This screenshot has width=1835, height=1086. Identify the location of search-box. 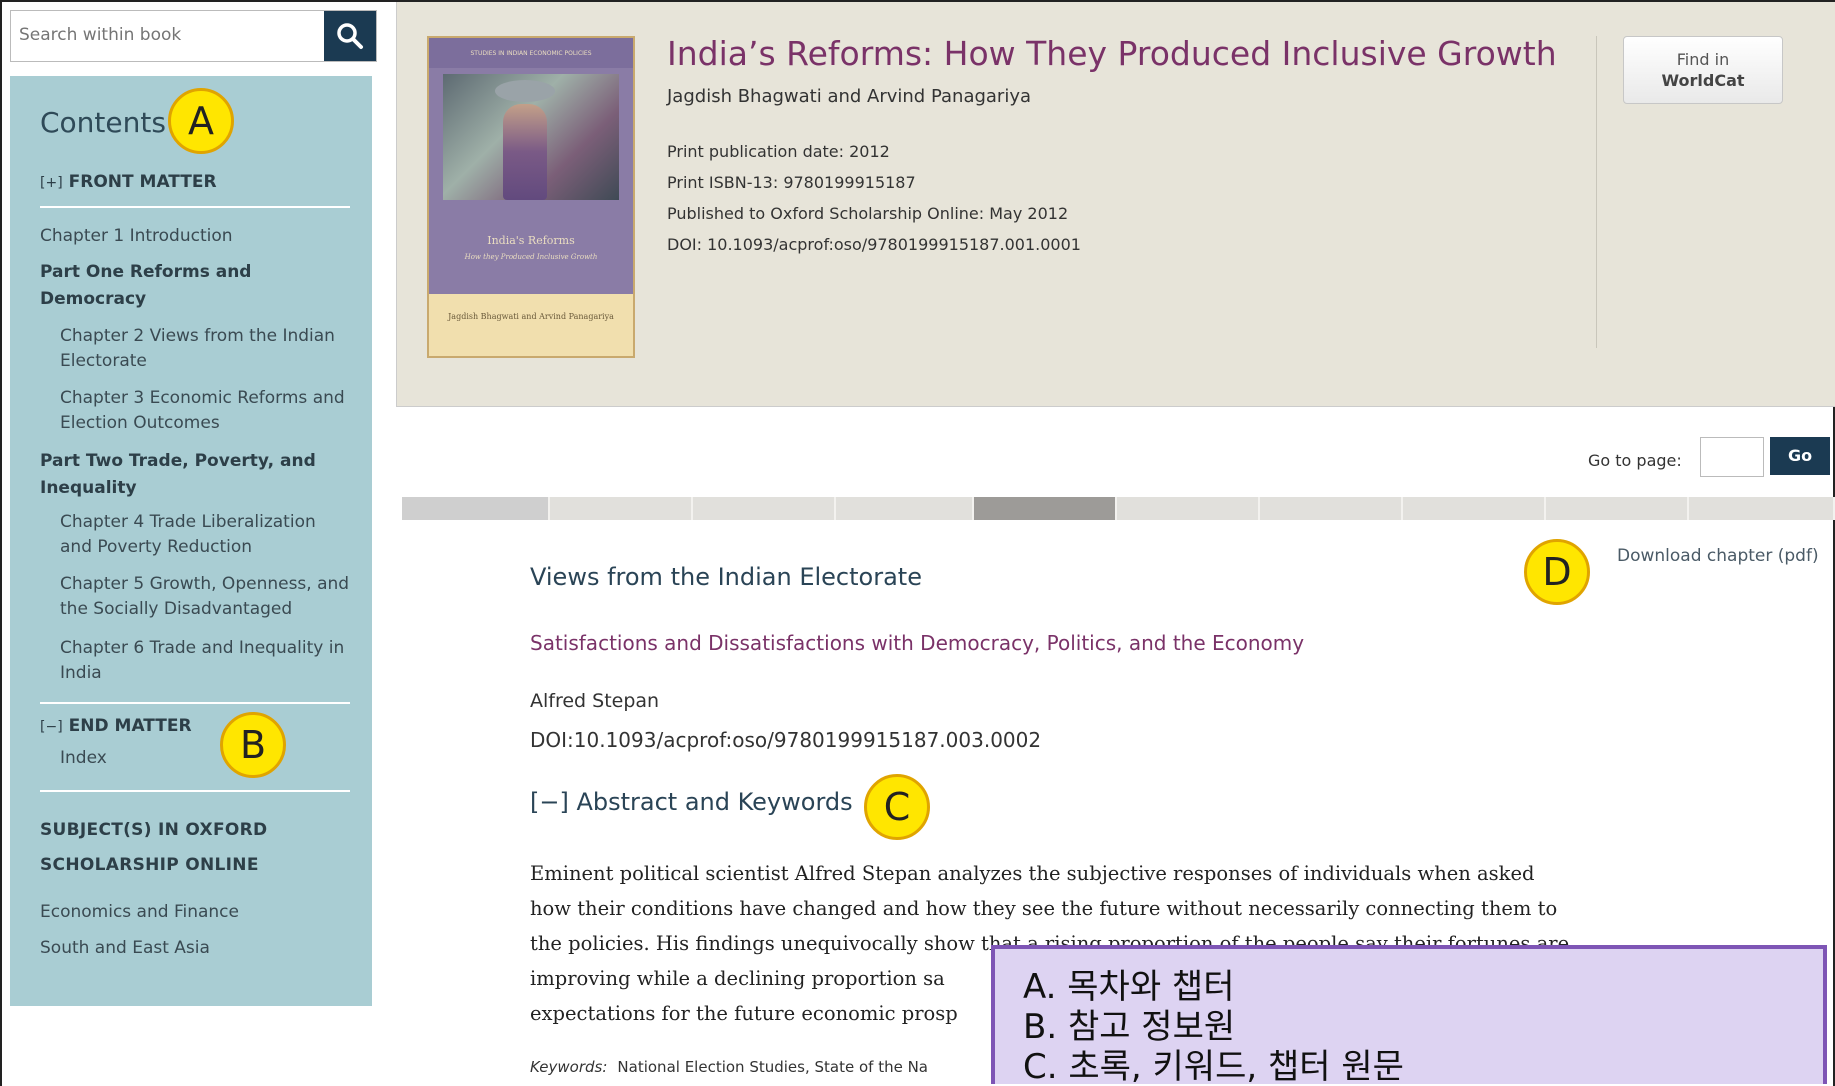
(193, 36).